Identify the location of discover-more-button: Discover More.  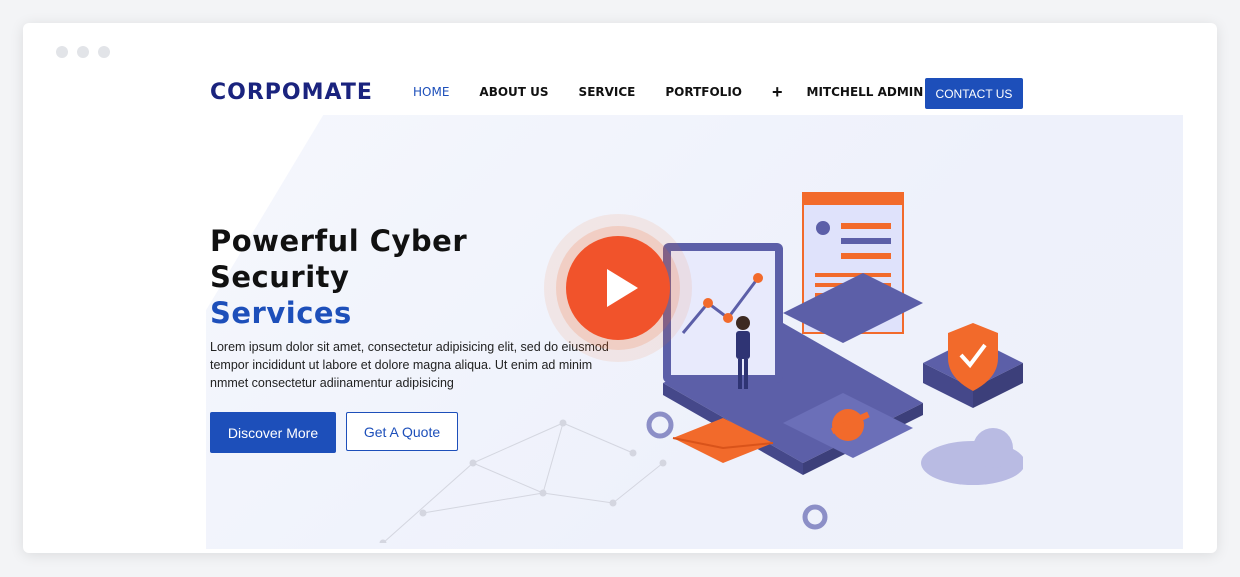
(273, 432).